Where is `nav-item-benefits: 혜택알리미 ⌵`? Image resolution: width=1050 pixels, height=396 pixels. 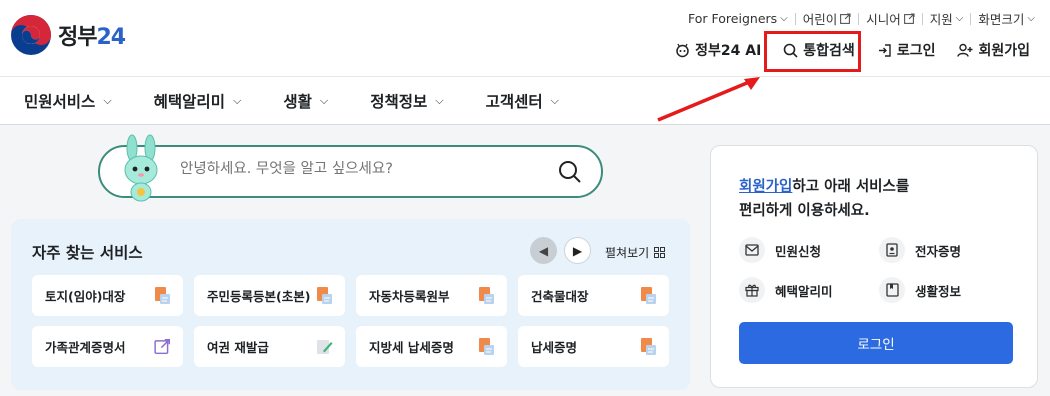 nav-item-benefits: 혜택알리미 ⌵ is located at coordinates (198, 101).